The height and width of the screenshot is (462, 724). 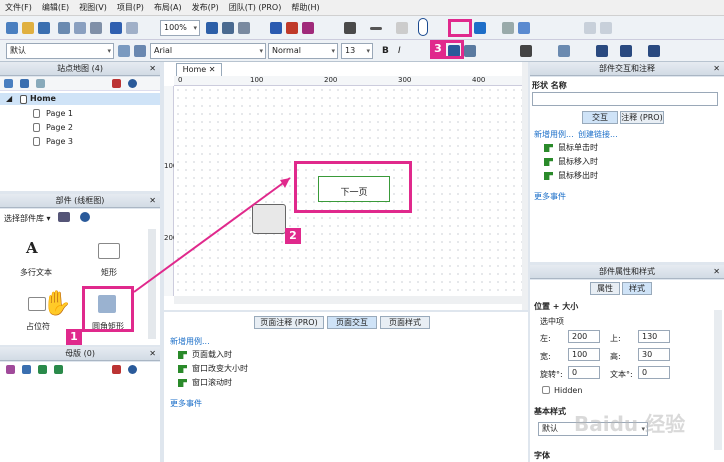 I want to click on watermark: Baidu 经验, so click(x=630, y=424).